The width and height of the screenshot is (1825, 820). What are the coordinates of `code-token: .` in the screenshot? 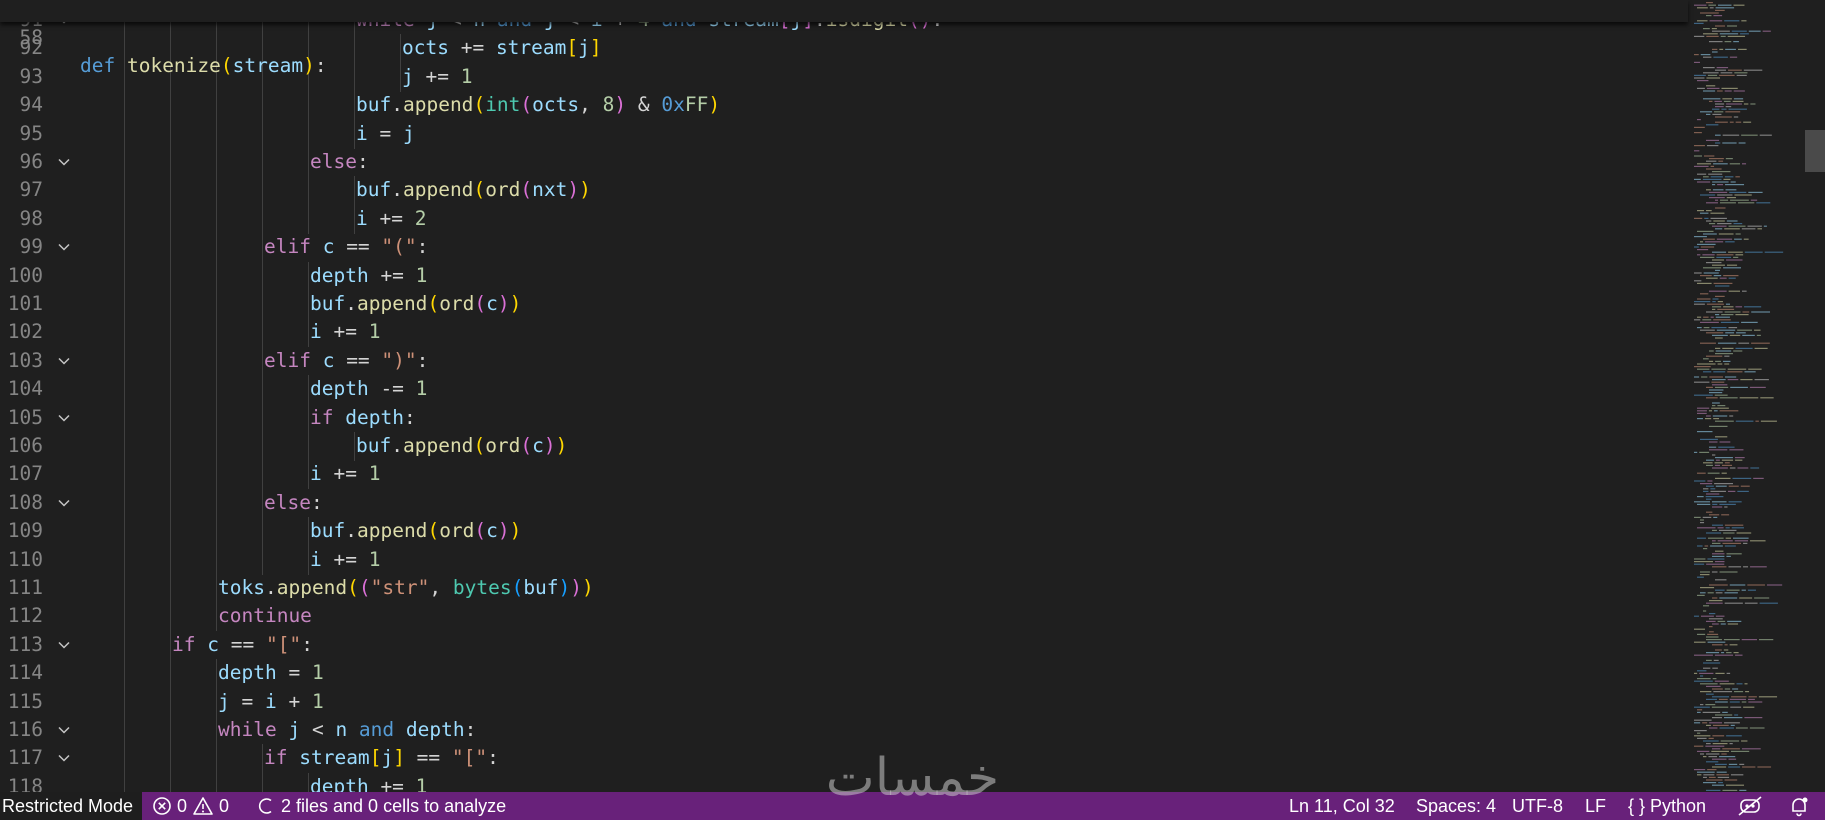 It's located at (397, 445).